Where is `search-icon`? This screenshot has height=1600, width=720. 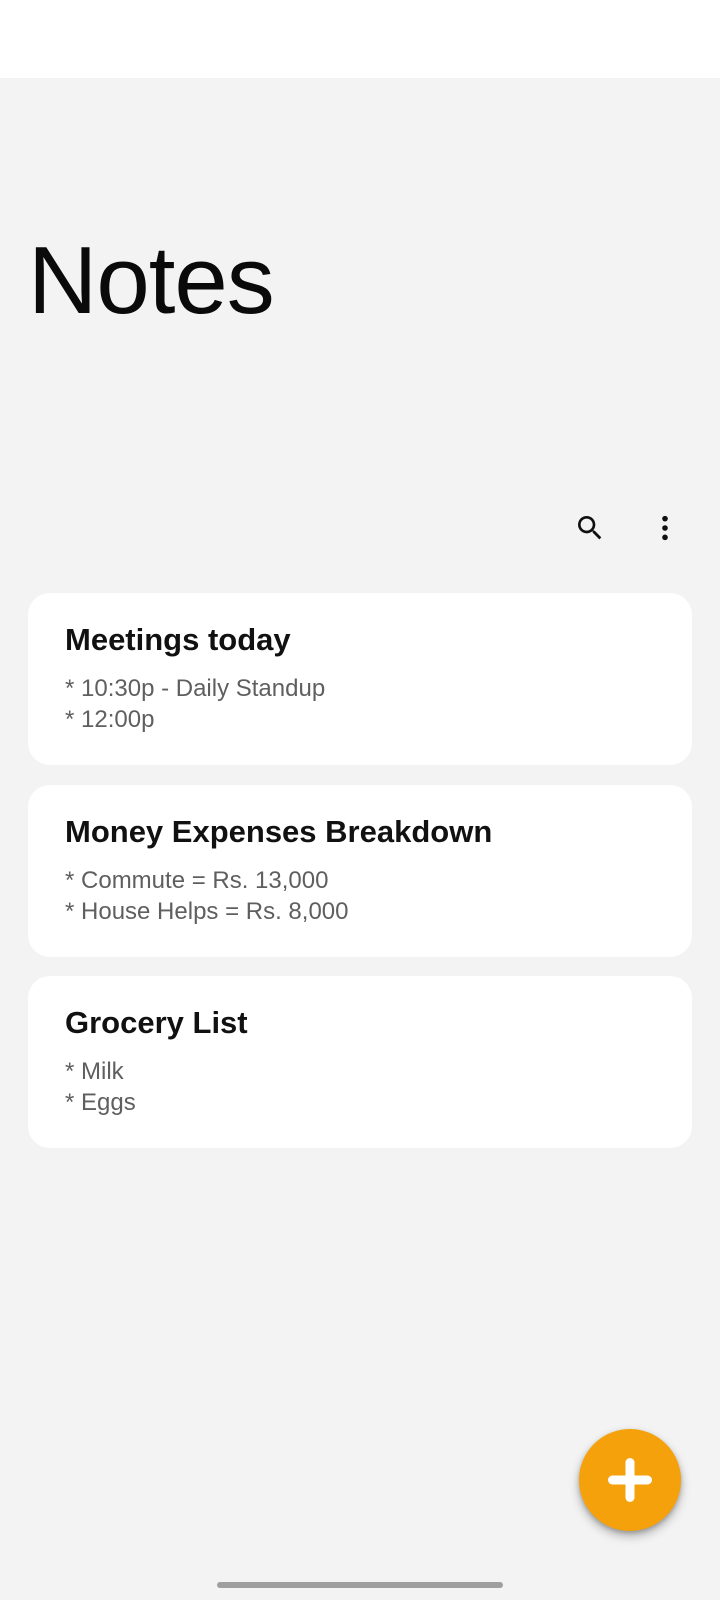 search-icon is located at coordinates (590, 528).